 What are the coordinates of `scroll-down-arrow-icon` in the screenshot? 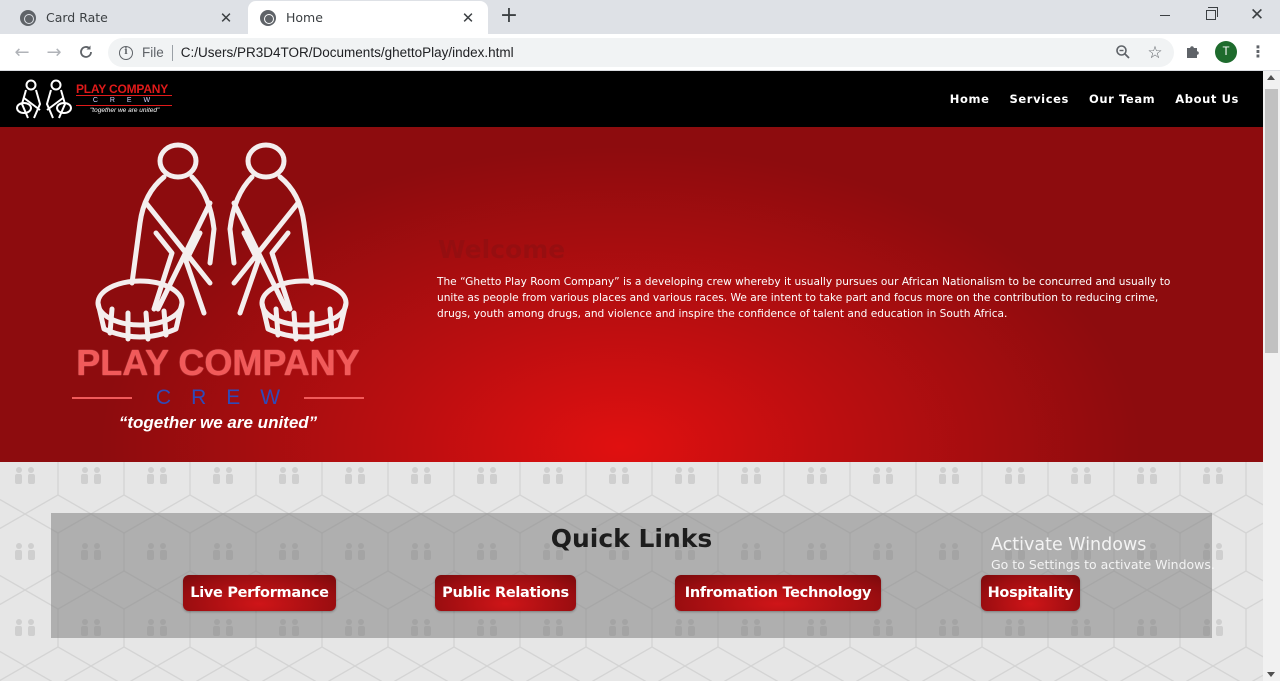 It's located at (1271, 674).